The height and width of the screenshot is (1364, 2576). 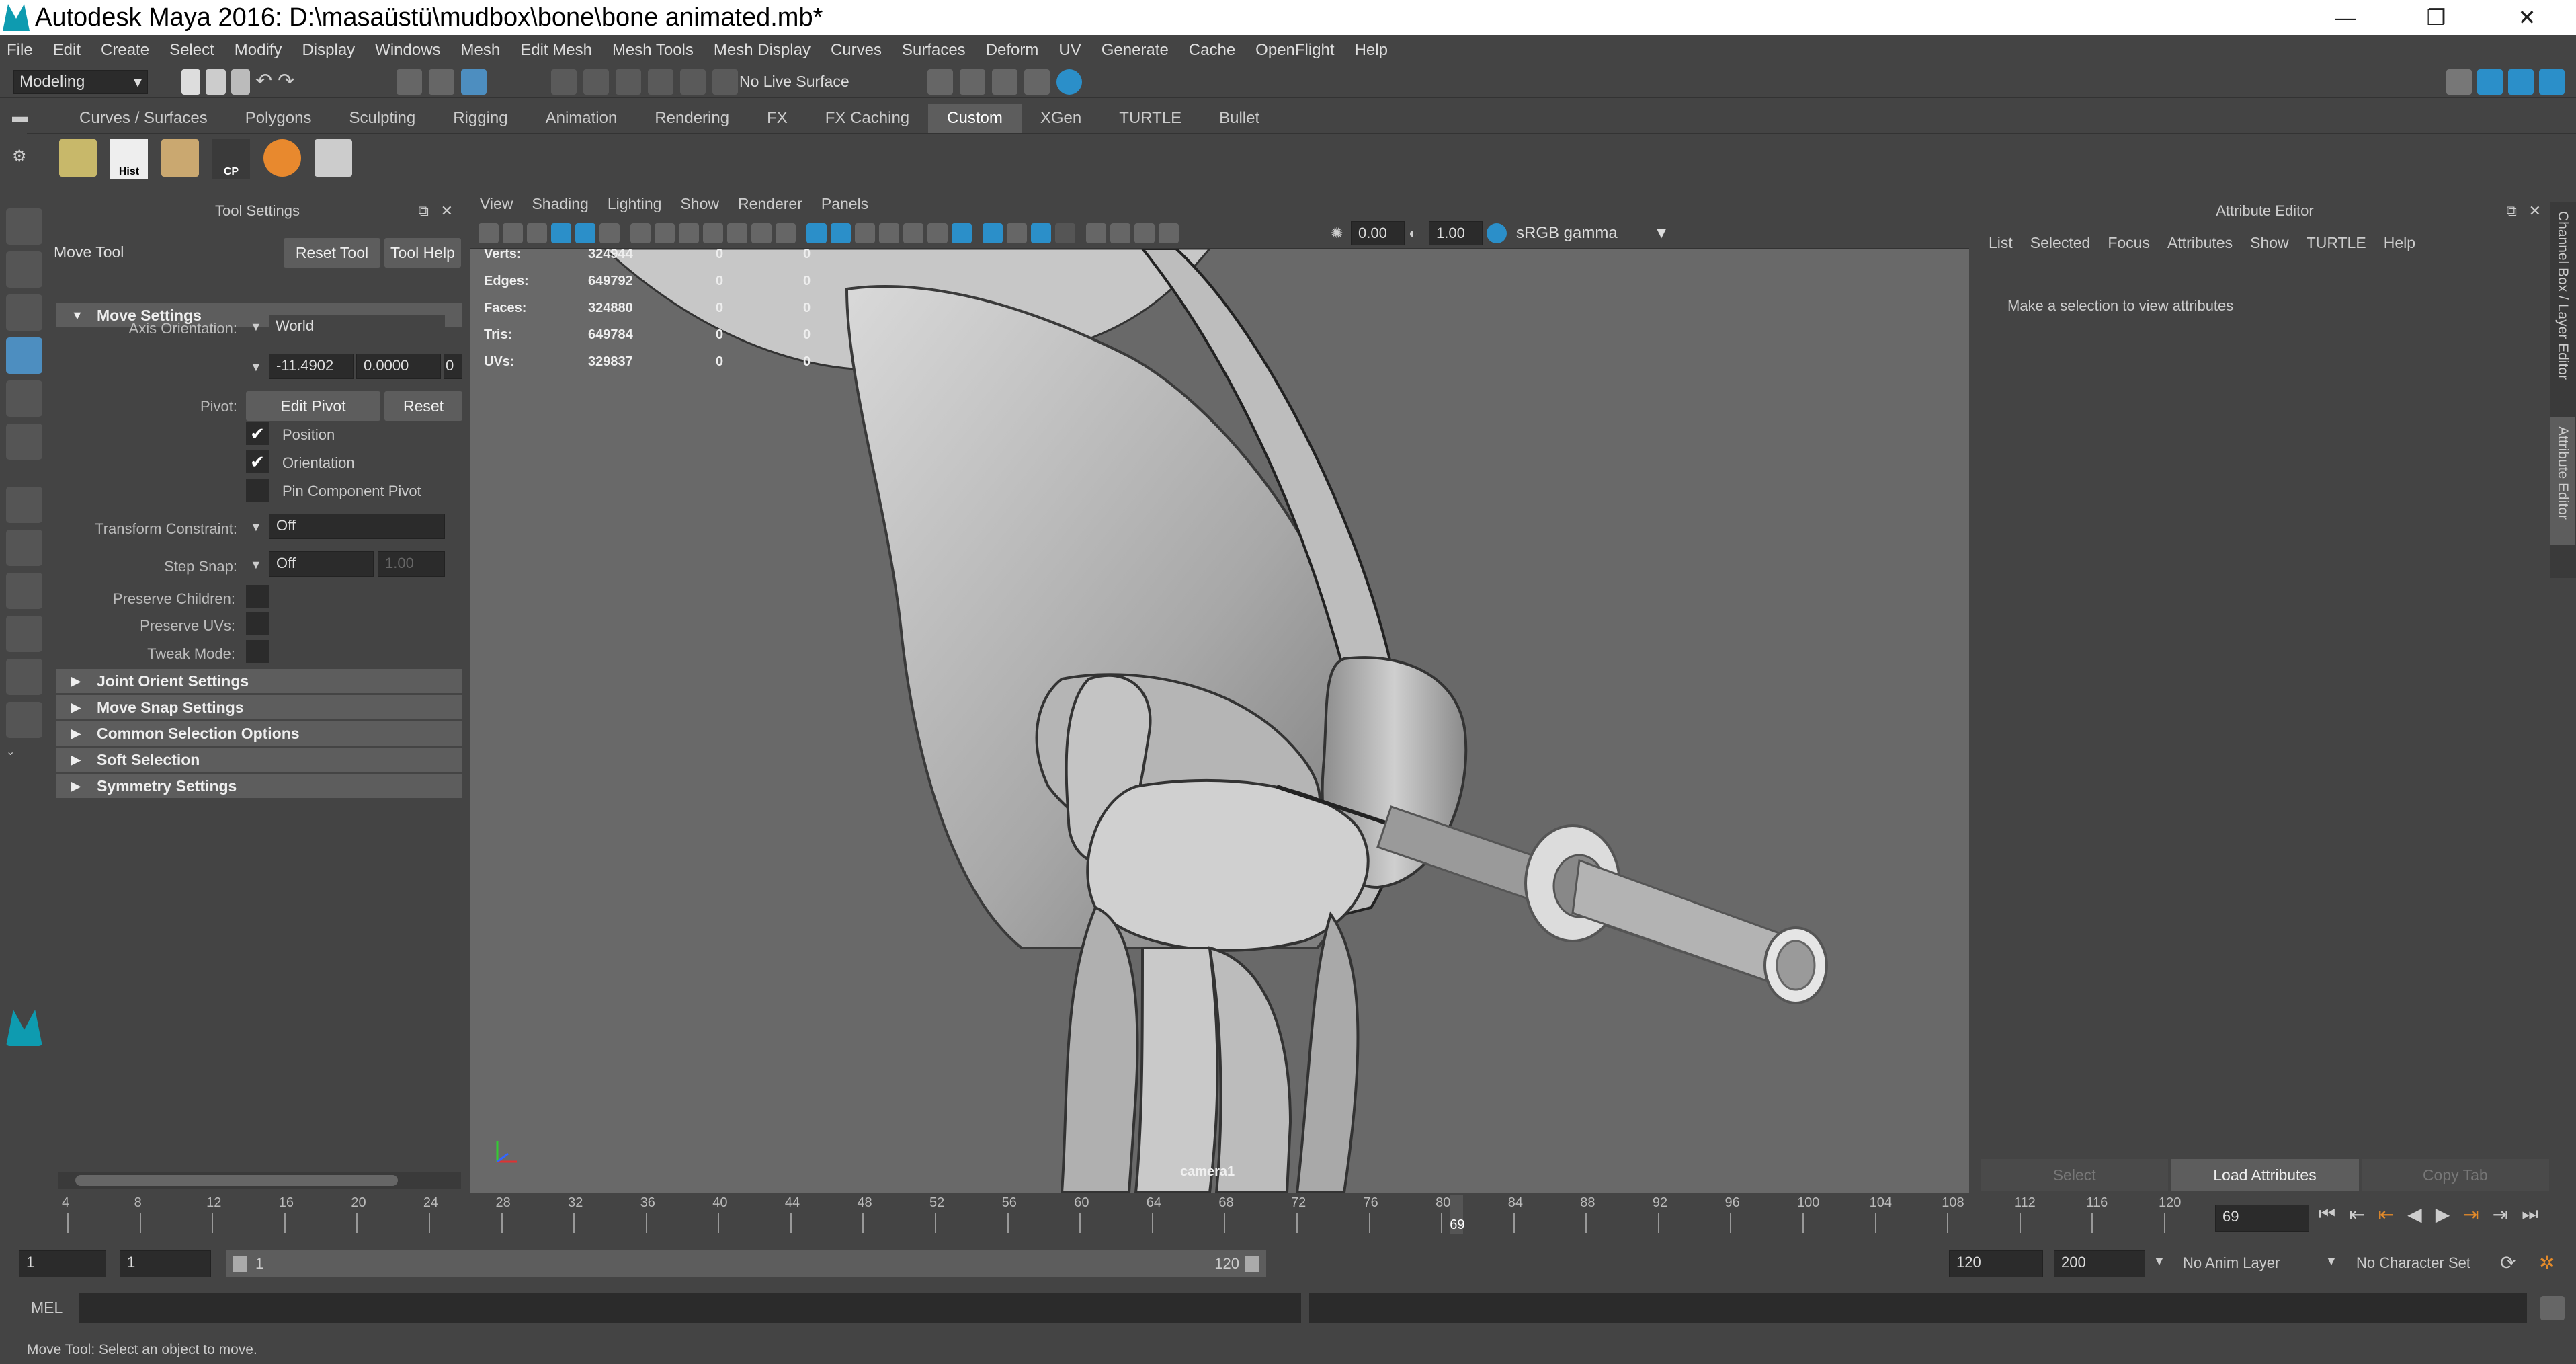 What do you see at coordinates (453, 366) in the screenshot?
I see `axis-z-field: 0` at bounding box center [453, 366].